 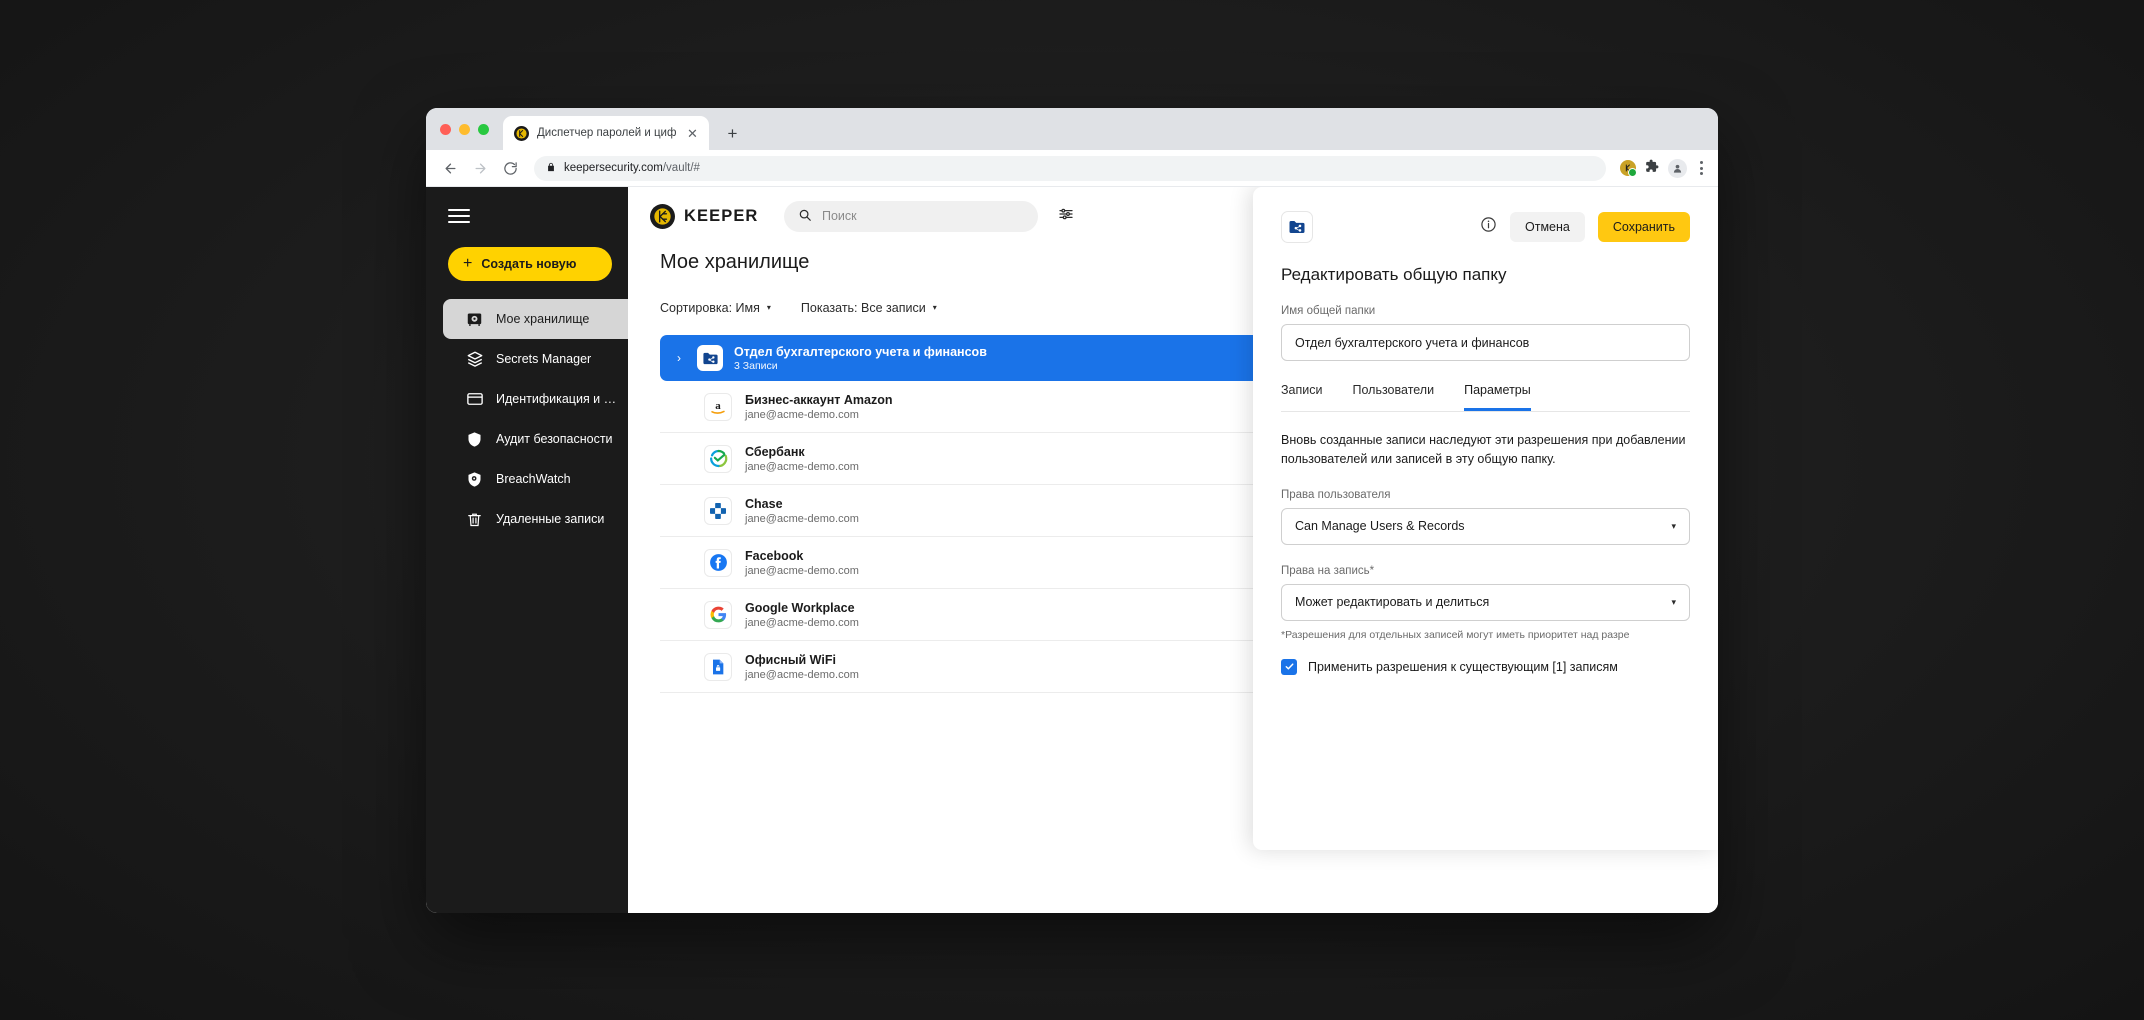 What do you see at coordinates (1643, 227) in the screenshot?
I see `save-button: Сохранить` at bounding box center [1643, 227].